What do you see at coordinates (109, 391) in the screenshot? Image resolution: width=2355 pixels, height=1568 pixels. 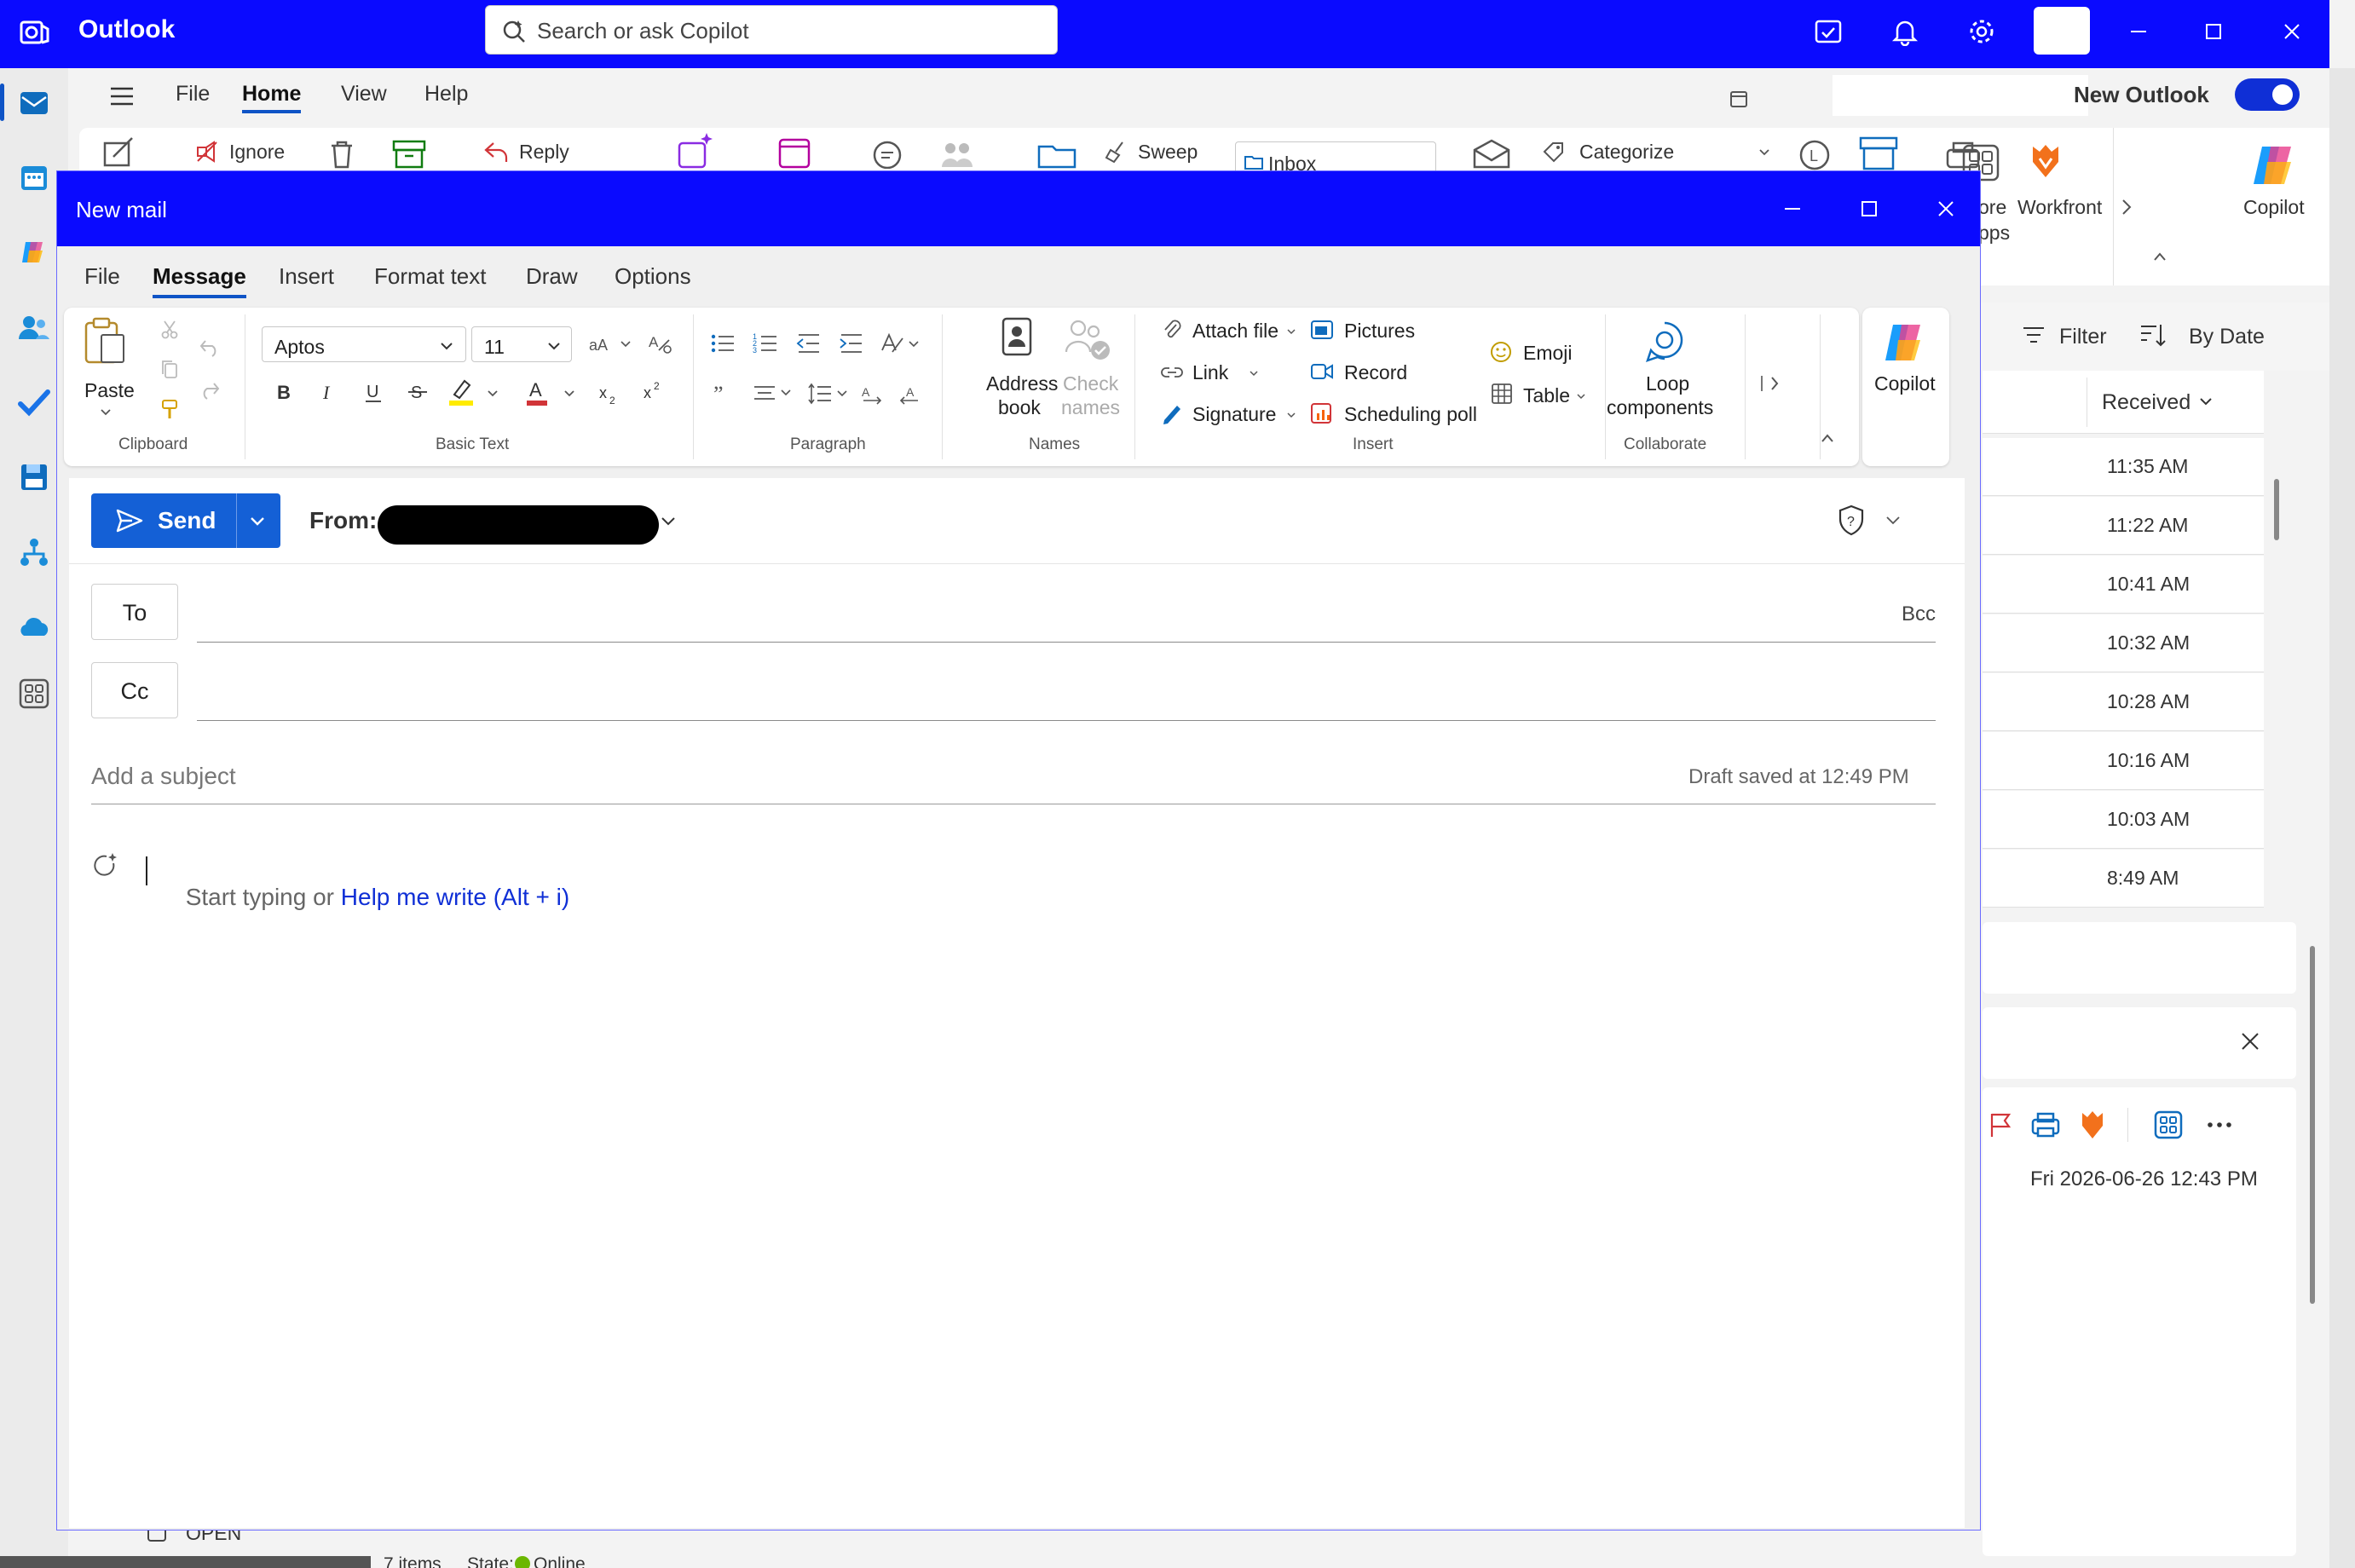 I see `paste-button: Paste` at bounding box center [109, 391].